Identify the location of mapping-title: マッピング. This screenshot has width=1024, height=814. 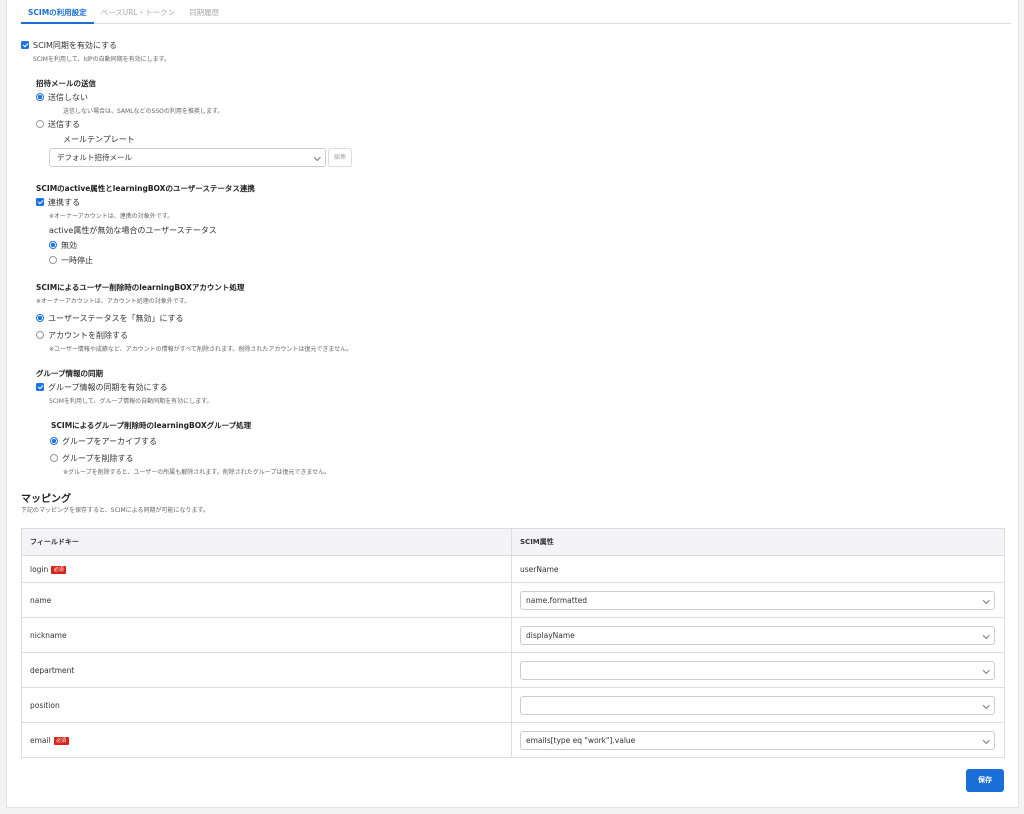
(46, 499).